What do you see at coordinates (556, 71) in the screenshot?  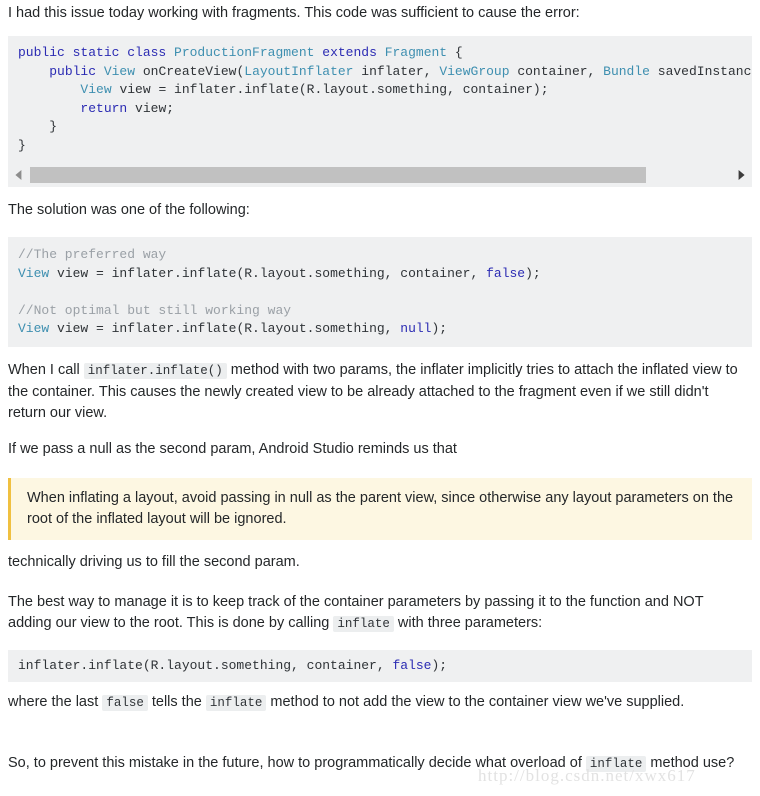 I see `code-token: container,` at bounding box center [556, 71].